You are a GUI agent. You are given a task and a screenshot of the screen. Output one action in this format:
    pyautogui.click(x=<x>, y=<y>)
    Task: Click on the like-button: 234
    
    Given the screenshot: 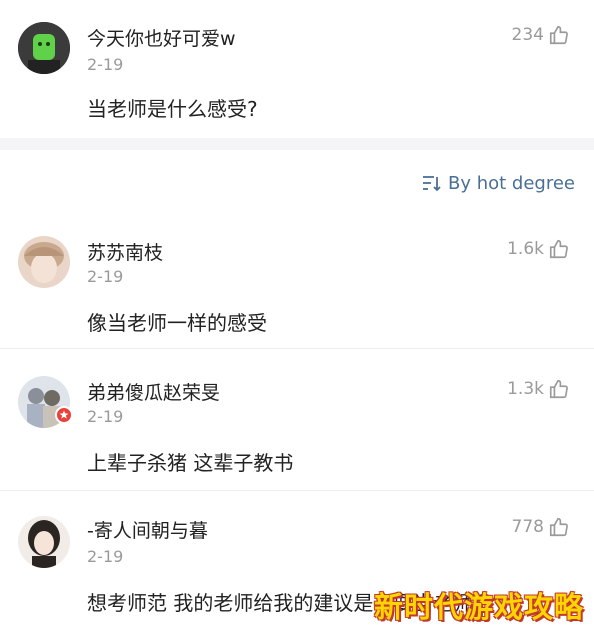 What is the action you would take?
    pyautogui.click(x=541, y=35)
    